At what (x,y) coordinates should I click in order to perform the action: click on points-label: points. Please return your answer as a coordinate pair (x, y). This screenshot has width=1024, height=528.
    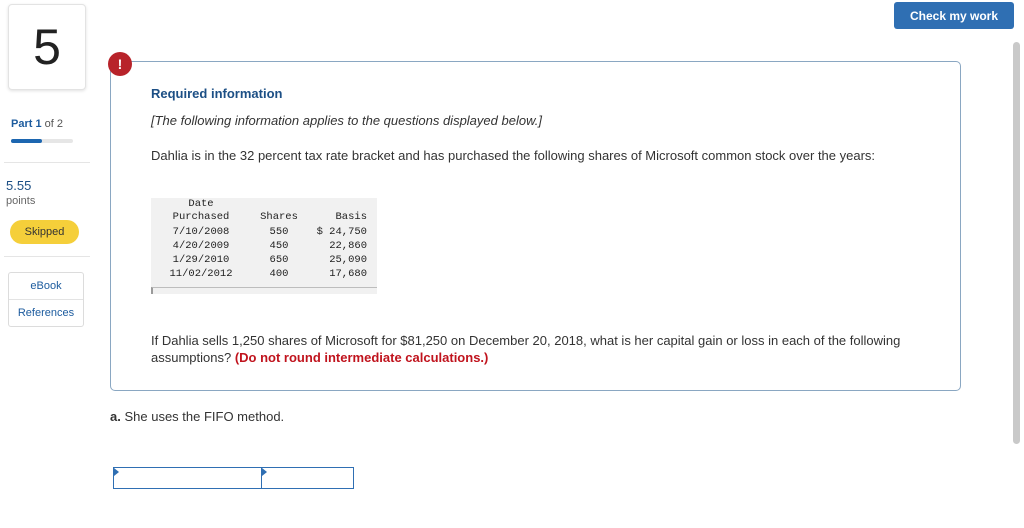
    Looking at the image, I should click on (21, 201).